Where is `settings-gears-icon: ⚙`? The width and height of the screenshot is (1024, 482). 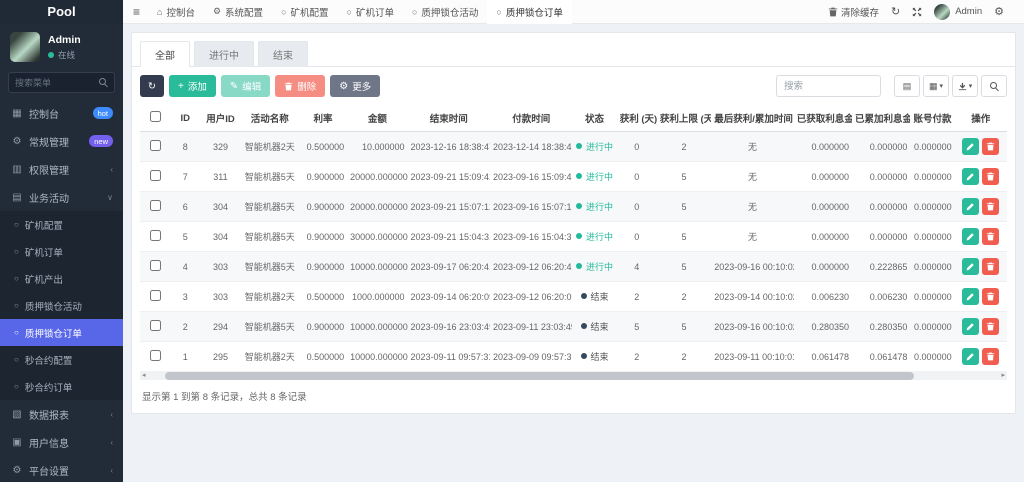
settings-gears-icon: ⚙ is located at coordinates (999, 11).